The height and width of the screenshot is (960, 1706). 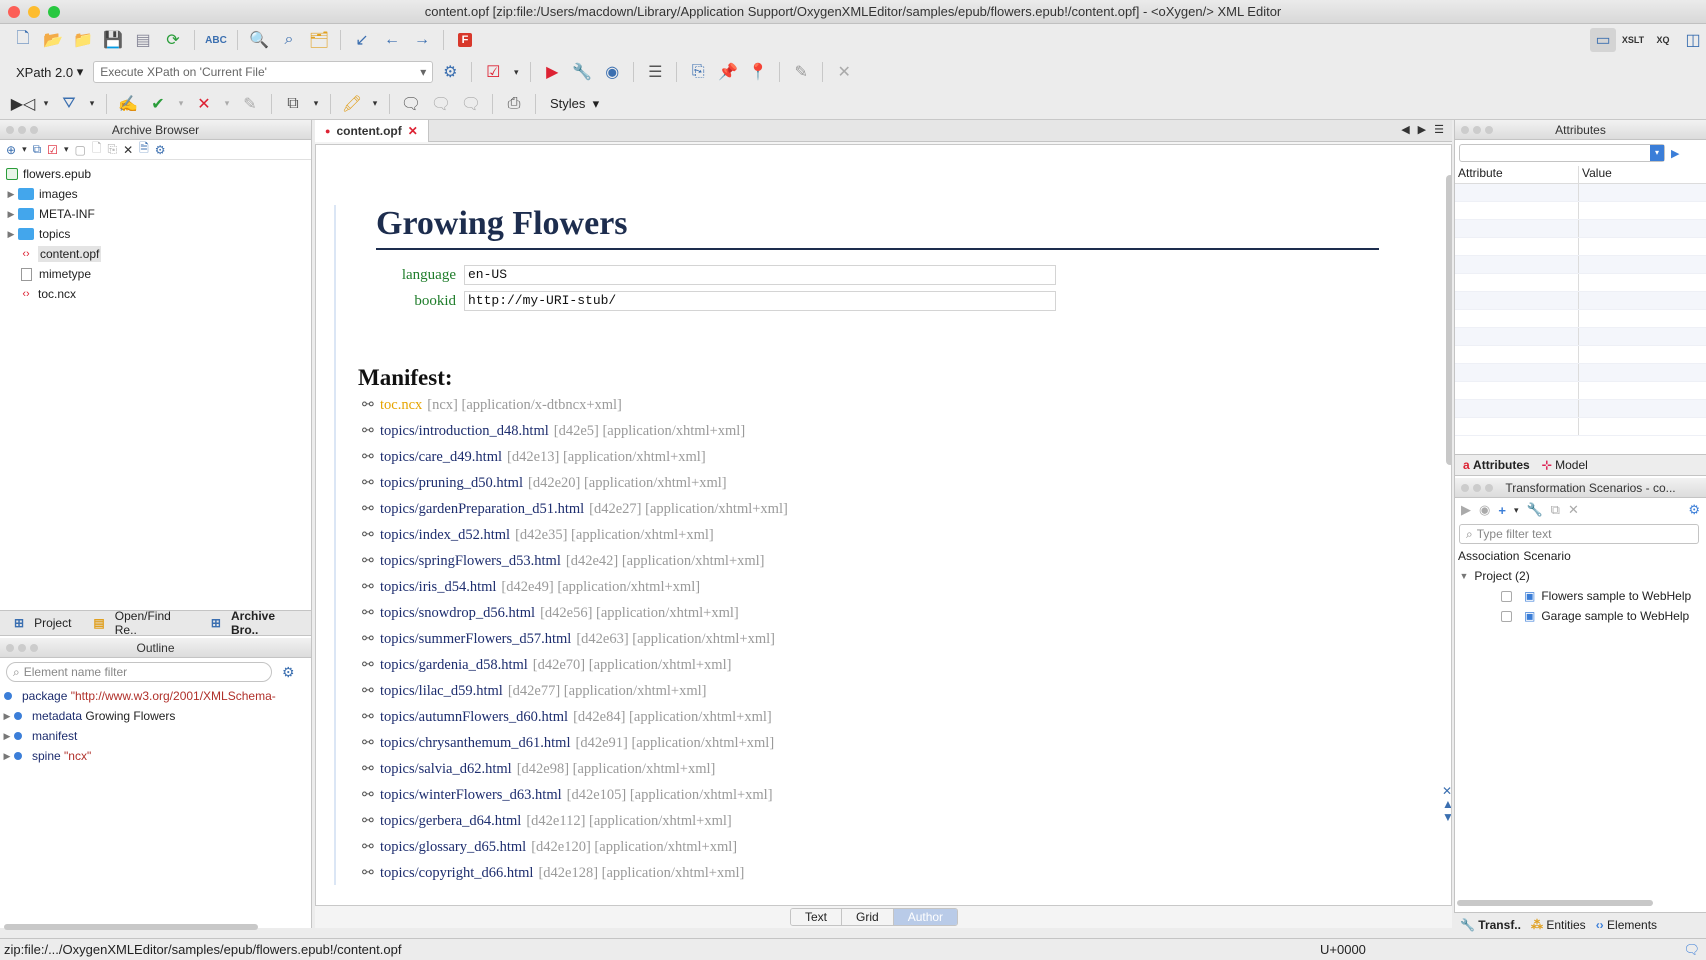 What do you see at coordinates (128, 104) in the screenshot?
I see `track-changes-icon: ✍` at bounding box center [128, 104].